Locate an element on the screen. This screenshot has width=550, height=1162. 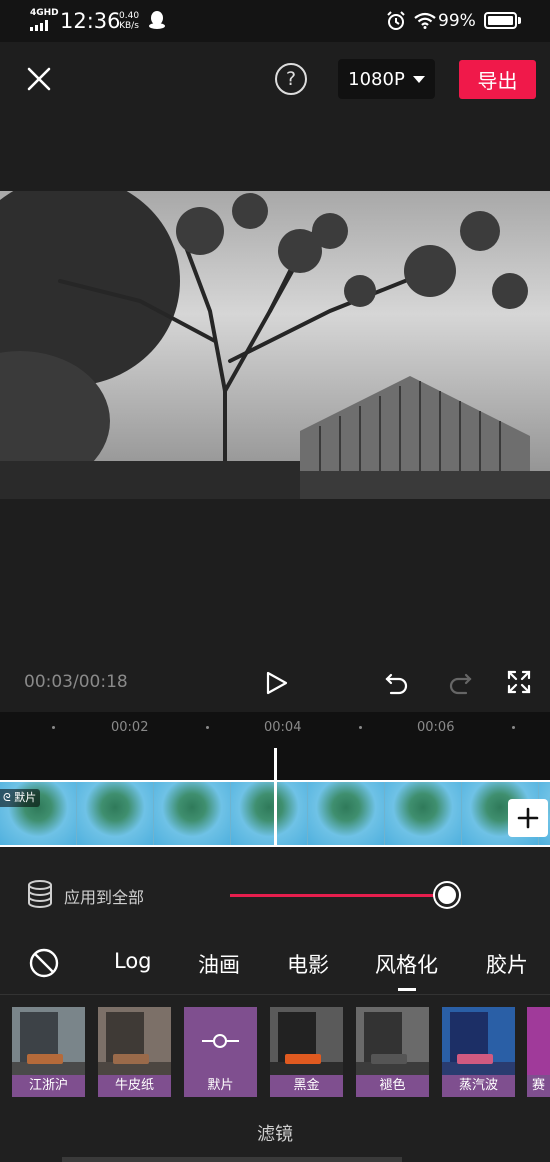
filter-label: 默片 is located at coordinates (220, 1086).